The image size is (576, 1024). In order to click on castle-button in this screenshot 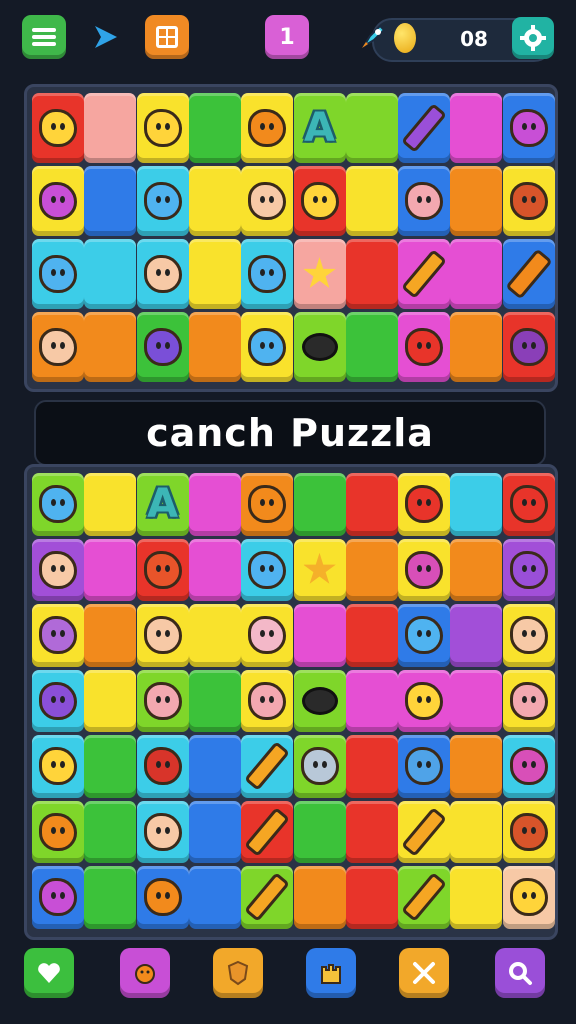, I will do `click(331, 973)`.